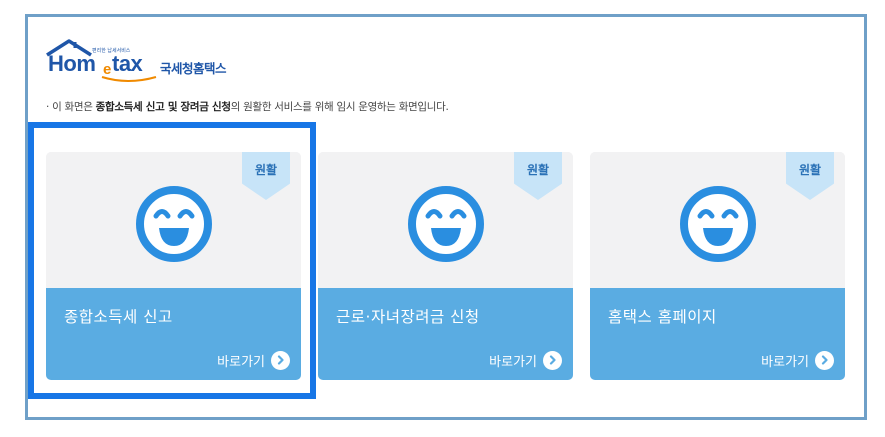 Image resolution: width=885 pixels, height=437 pixels. What do you see at coordinates (118, 317) in the screenshot?
I see `card-title: 종합소득세 신고` at bounding box center [118, 317].